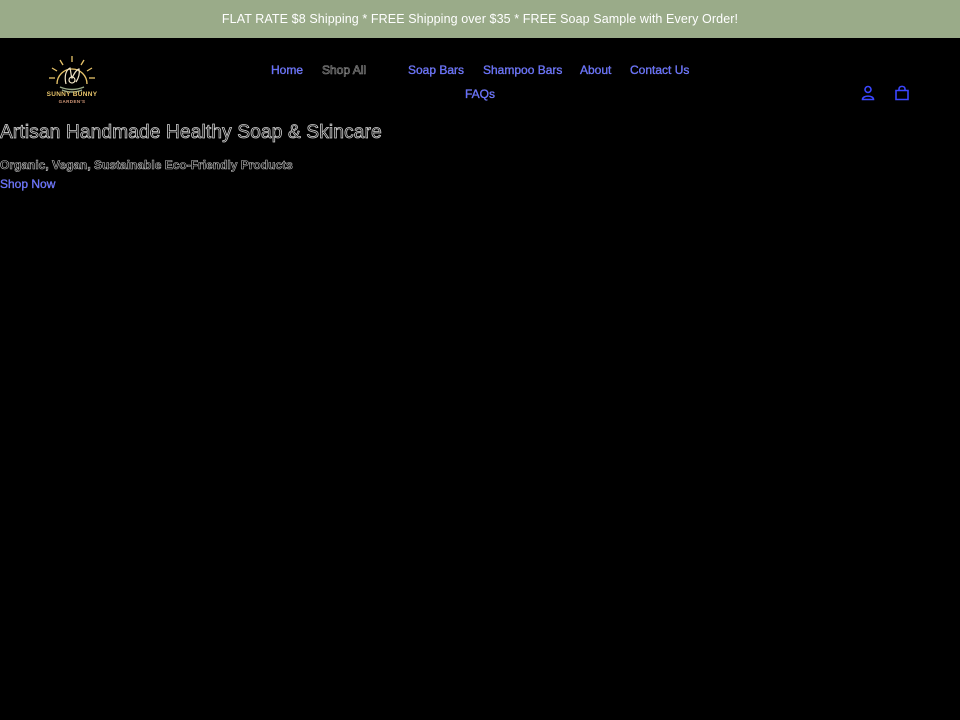 The width and height of the screenshot is (960, 720). I want to click on sun-bunny-logo-icon, so click(72, 74).